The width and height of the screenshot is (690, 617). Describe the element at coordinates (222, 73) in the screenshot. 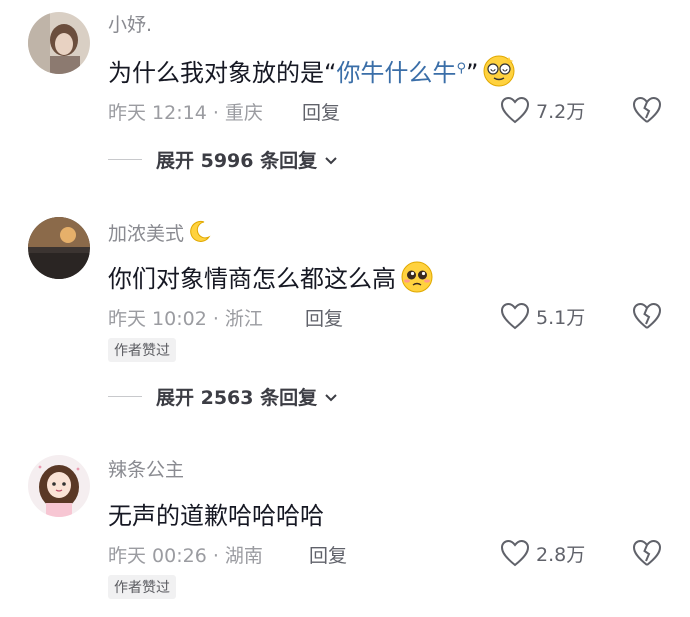

I see `comment-text-before: 为什么我对象放的是“` at that location.